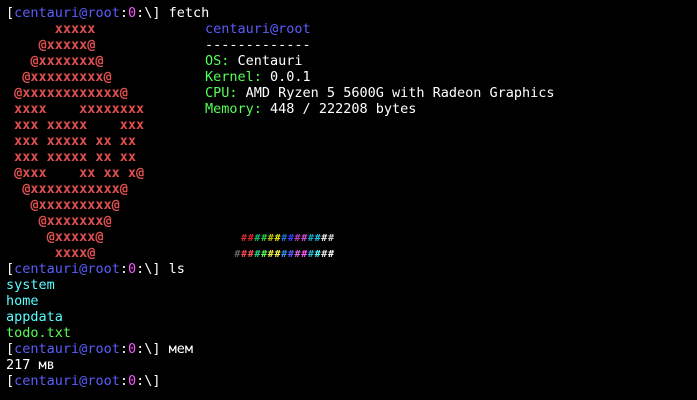 The image size is (697, 400). What do you see at coordinates (258, 29) in the screenshot?
I see `info-title: centauri@root` at bounding box center [258, 29].